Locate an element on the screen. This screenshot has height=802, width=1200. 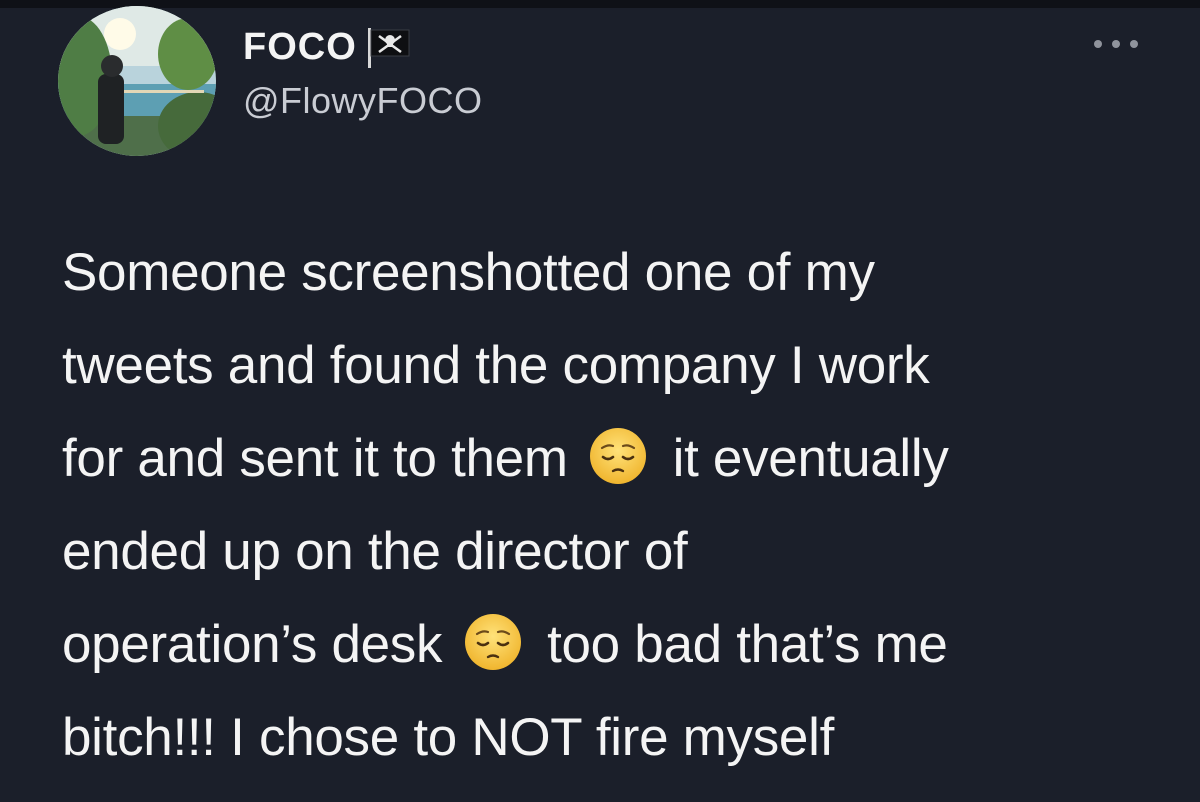
tweet-text-line: Someone screenshotted one of my is located at coordinates (468, 272).